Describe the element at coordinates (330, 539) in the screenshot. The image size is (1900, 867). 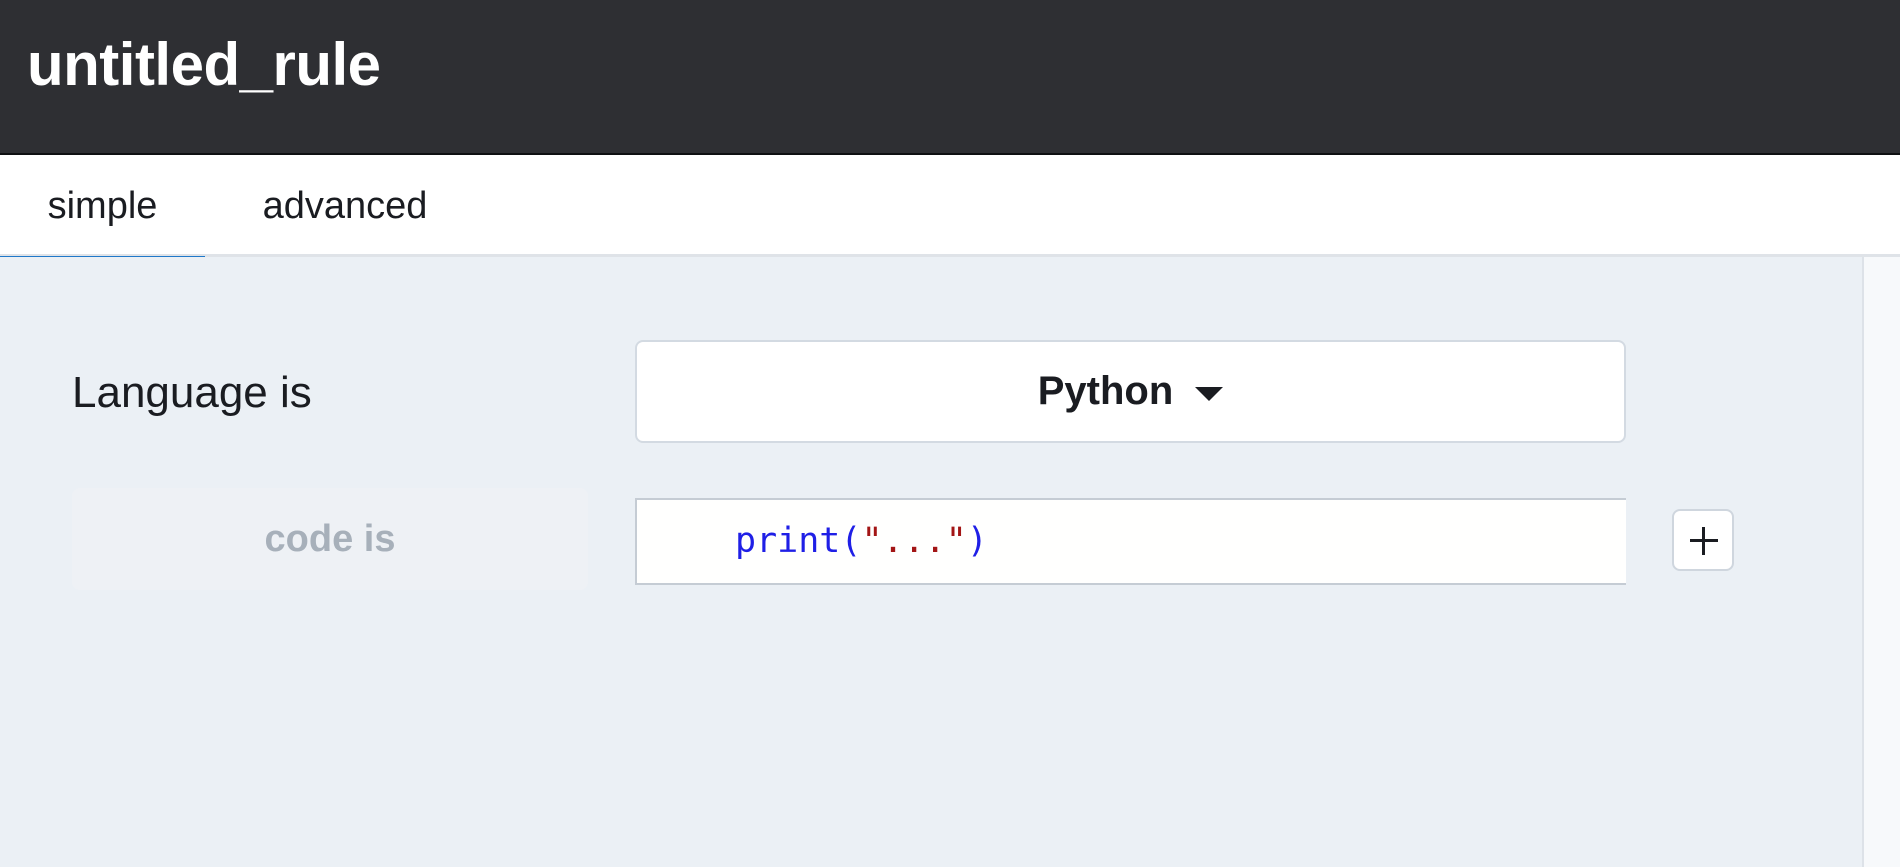
I see `code-label: code is` at that location.